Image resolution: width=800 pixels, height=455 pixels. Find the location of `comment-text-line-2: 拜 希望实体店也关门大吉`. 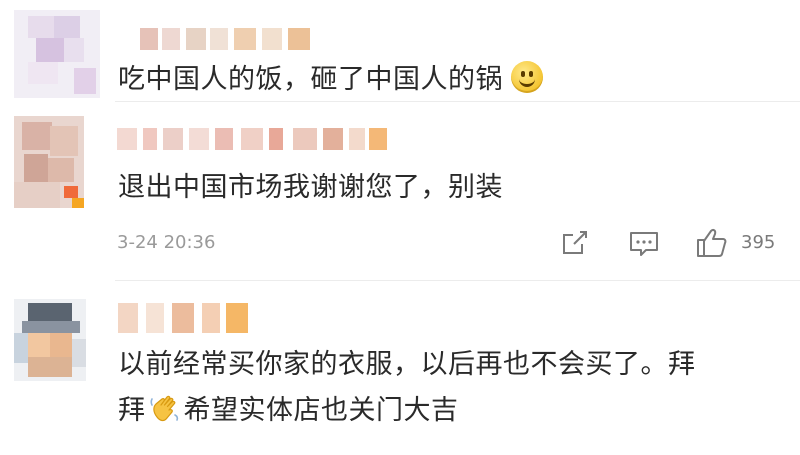

comment-text-line-2: 拜 希望实体店也关门大吉 is located at coordinates (288, 411).